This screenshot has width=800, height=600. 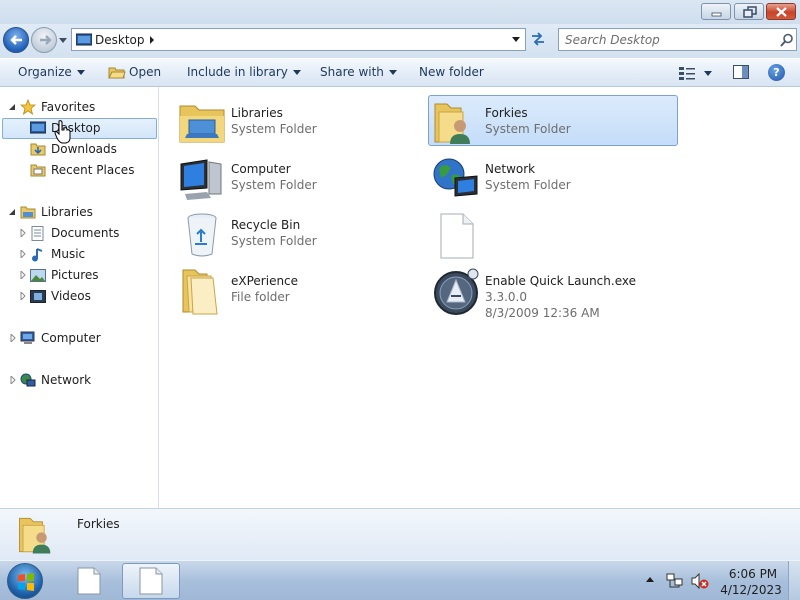 I want to click on minimize-button, so click(x=716, y=11).